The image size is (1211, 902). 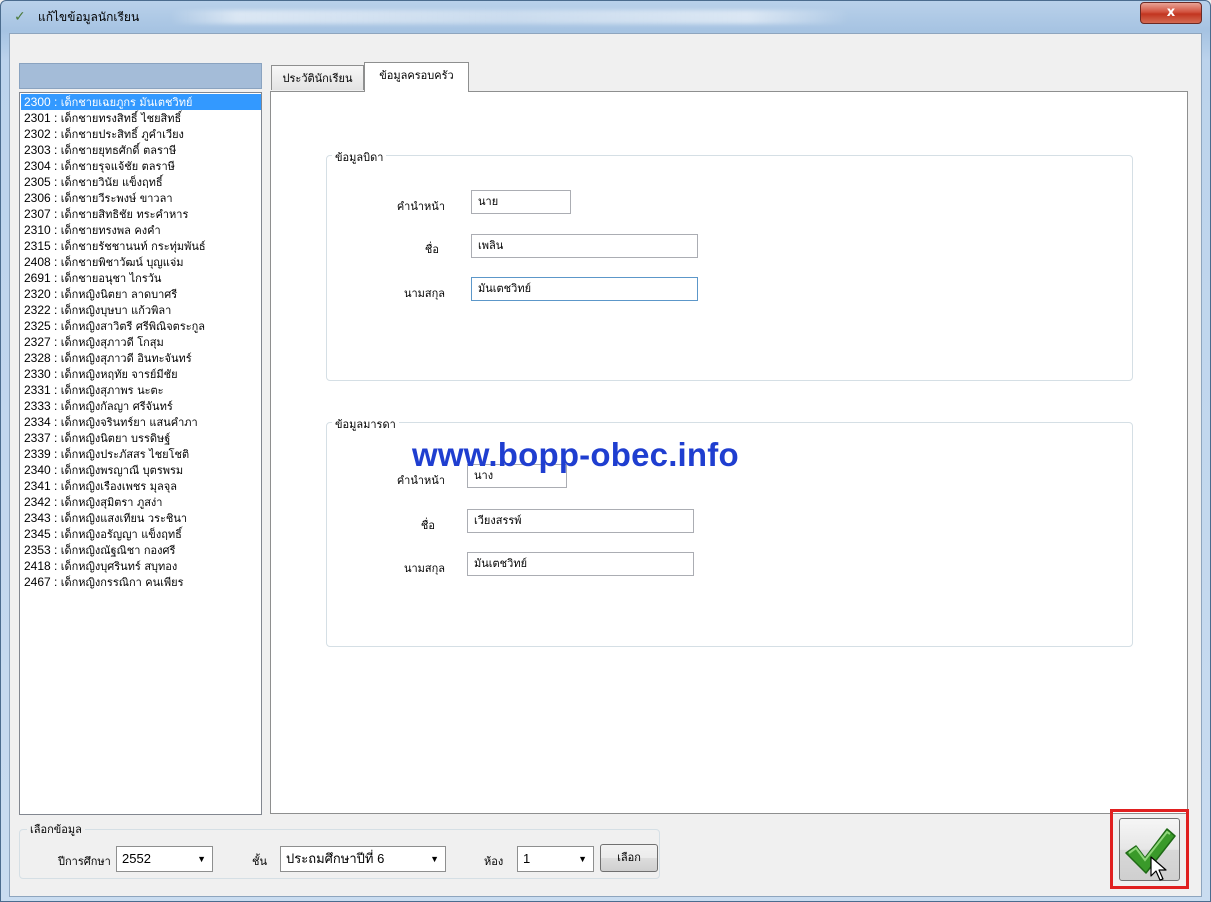 I want to click on list-item: 2327 : เด็กหญิงสุภาวดี โกสุม, so click(x=141, y=342).